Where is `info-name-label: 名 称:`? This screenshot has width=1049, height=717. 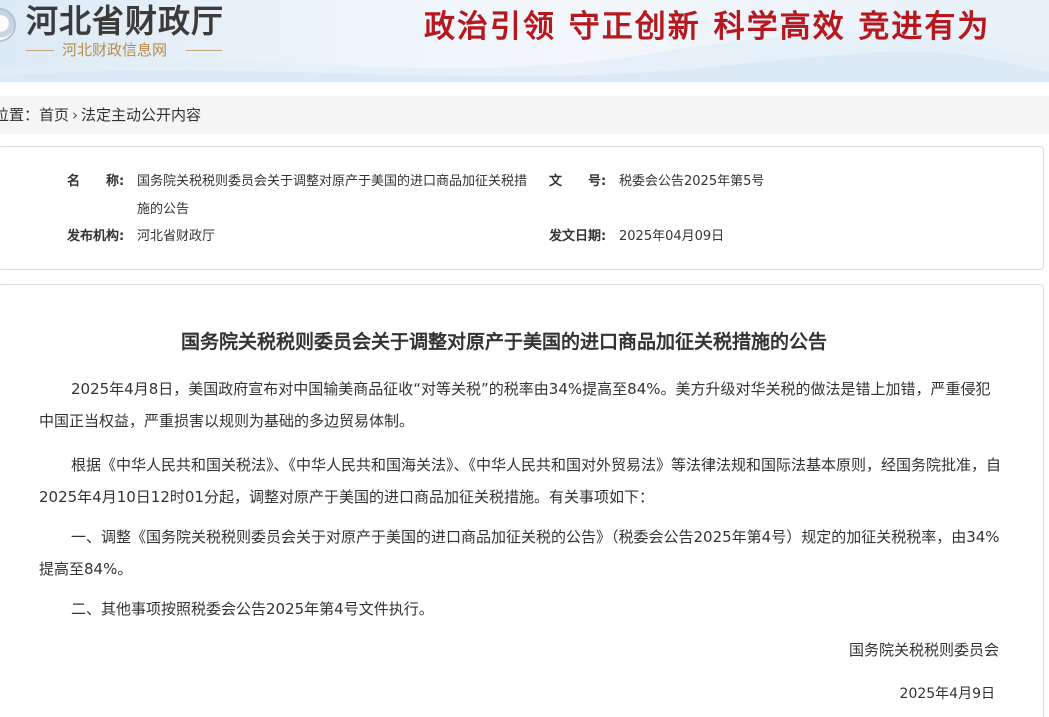
info-name-label: 名 称: is located at coordinates (96, 181).